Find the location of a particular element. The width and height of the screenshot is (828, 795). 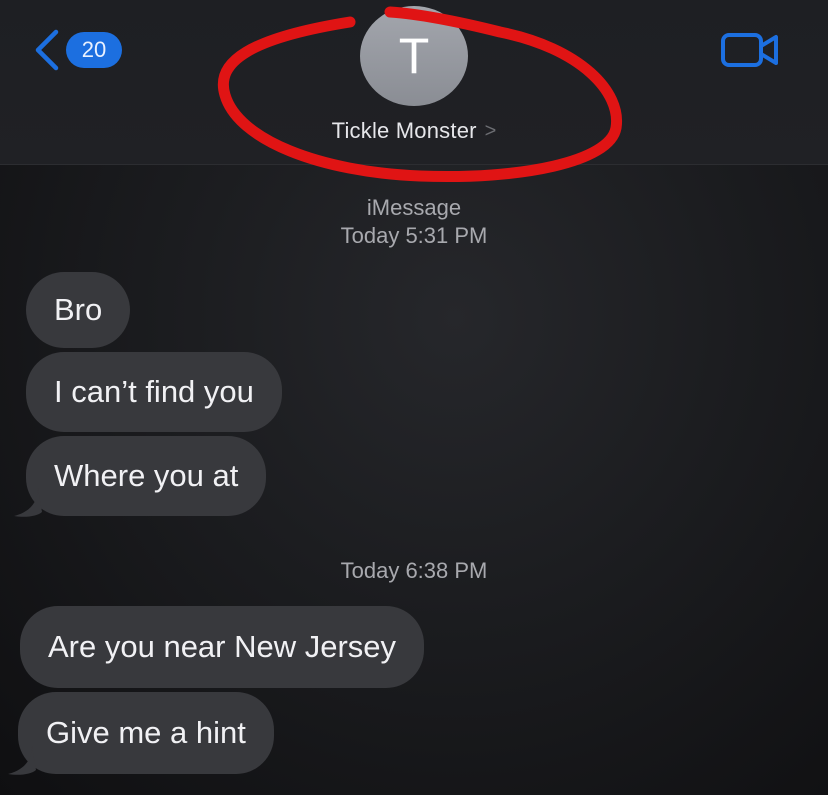

contact-name-button: Tickle Monster > is located at coordinates (414, 131).